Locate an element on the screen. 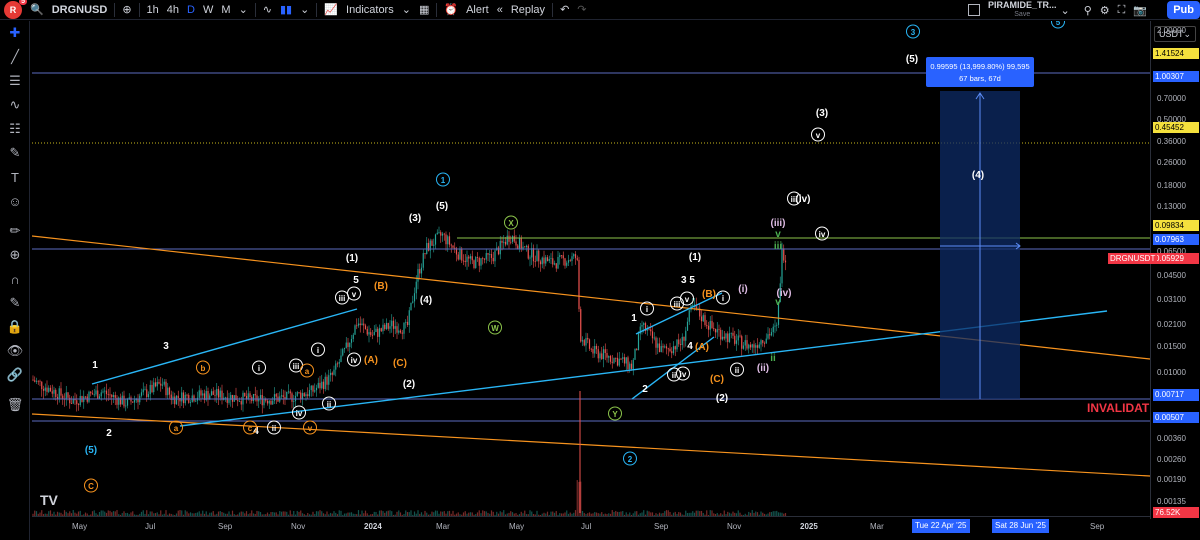 The image size is (1200, 540). interval-d: D is located at coordinates (191, 10).